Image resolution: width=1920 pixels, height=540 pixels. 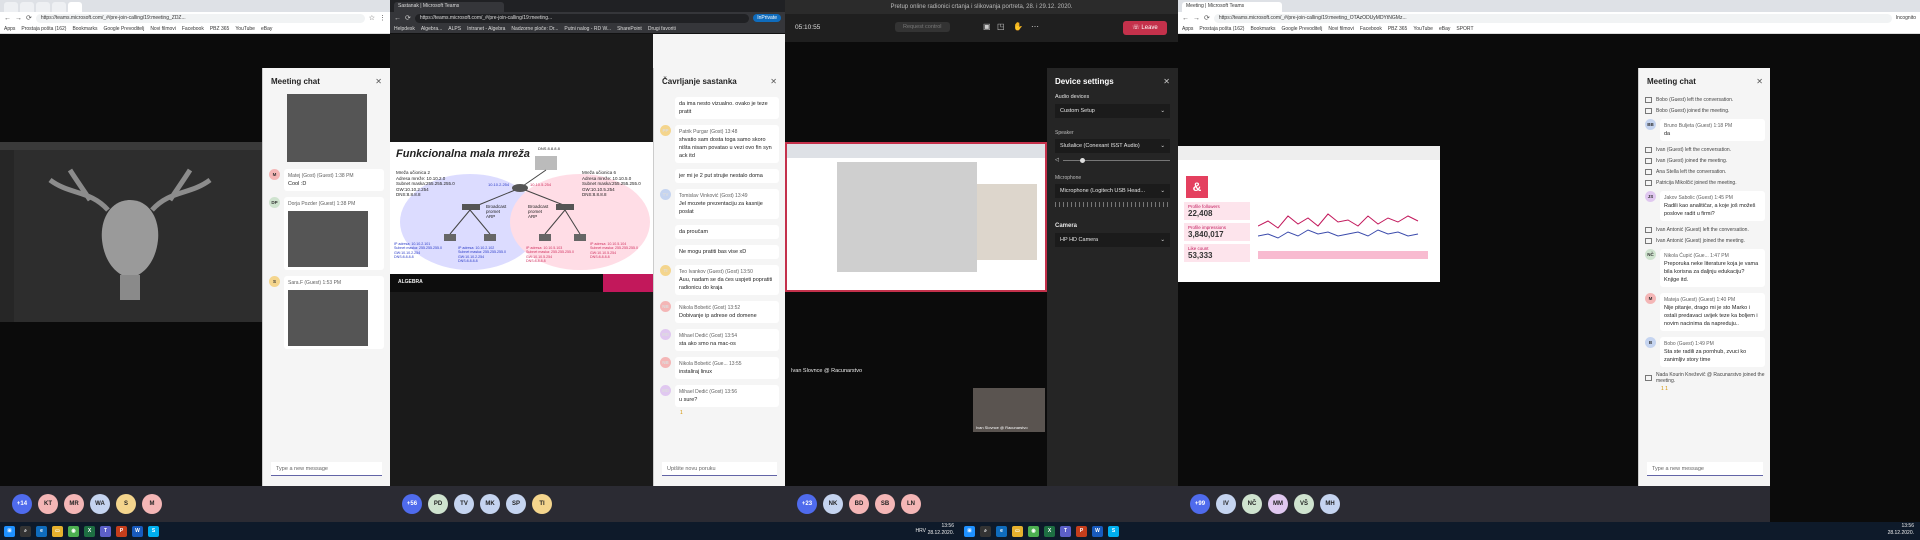 What do you see at coordinates (629, 29) in the screenshot?
I see `bookmark-item: SharePoint` at bounding box center [629, 29].